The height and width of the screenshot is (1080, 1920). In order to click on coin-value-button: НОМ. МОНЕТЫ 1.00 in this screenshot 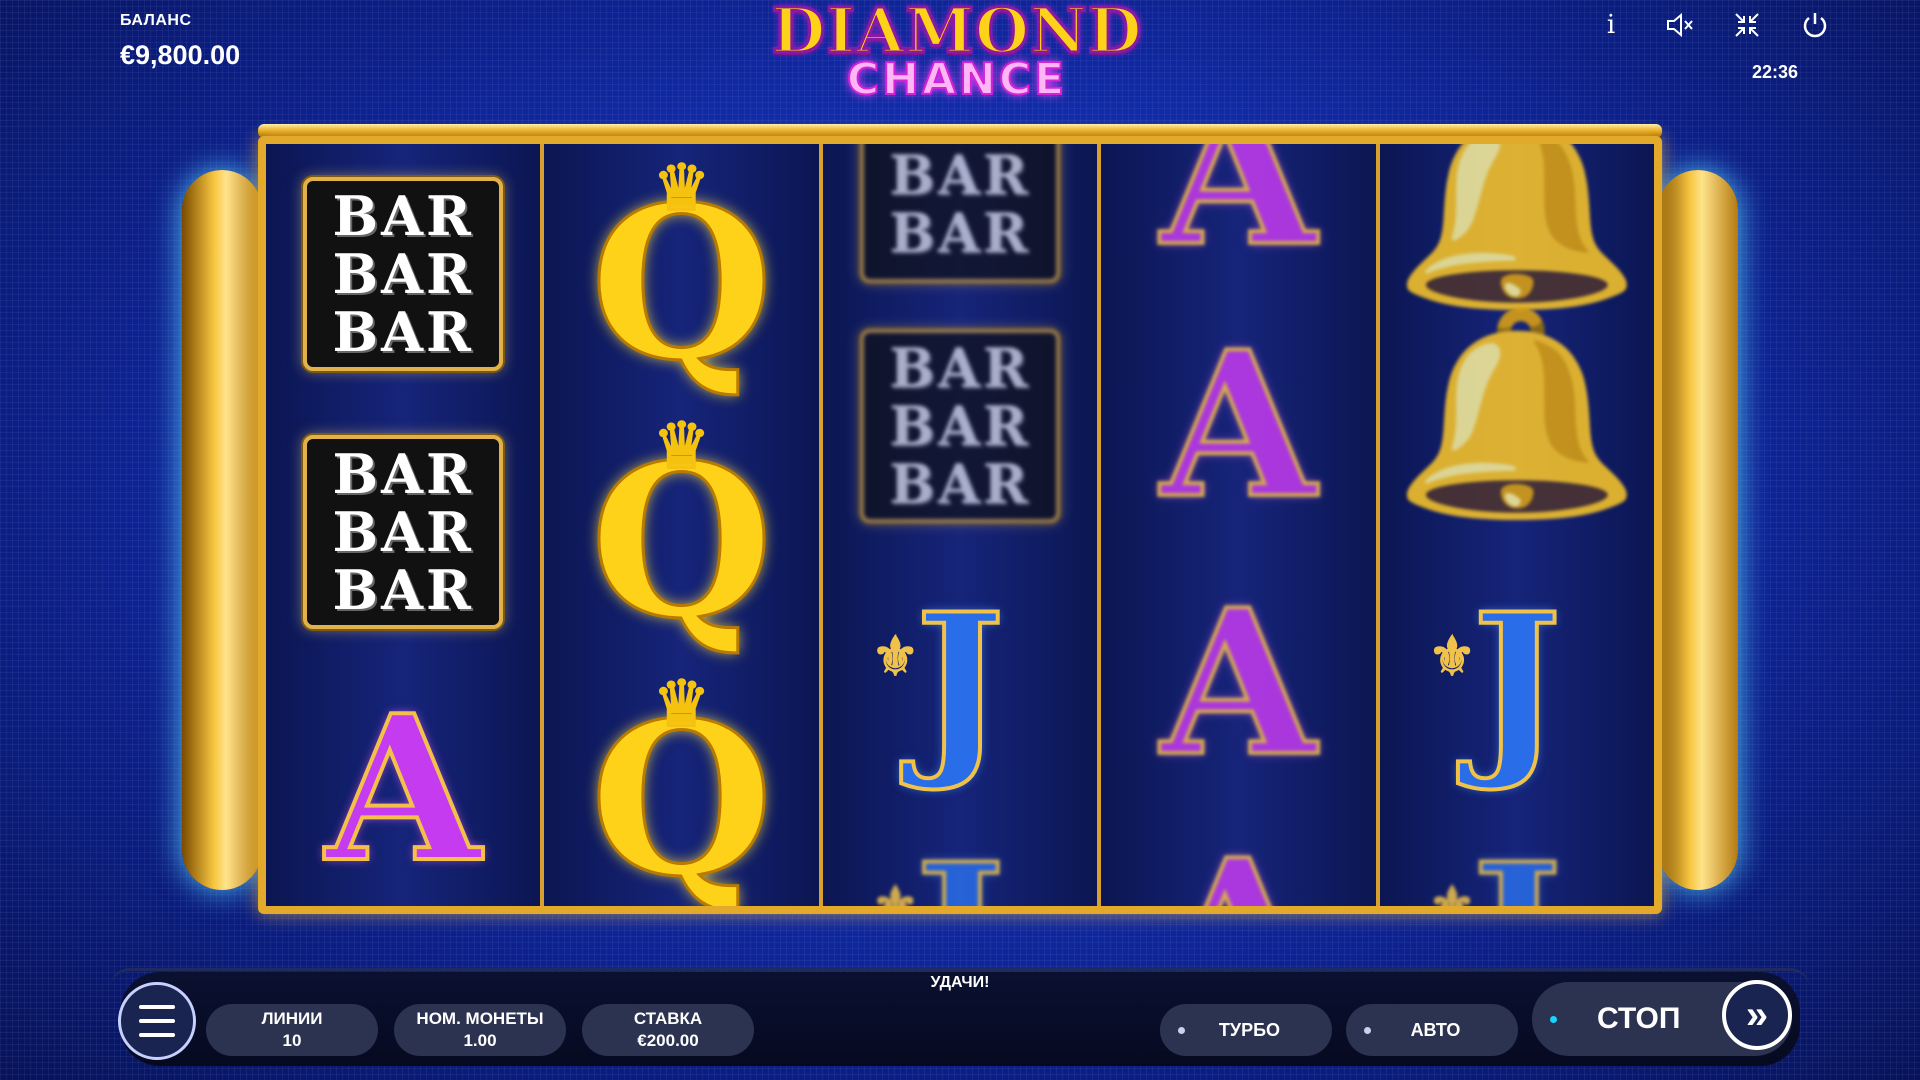, I will do `click(480, 1030)`.